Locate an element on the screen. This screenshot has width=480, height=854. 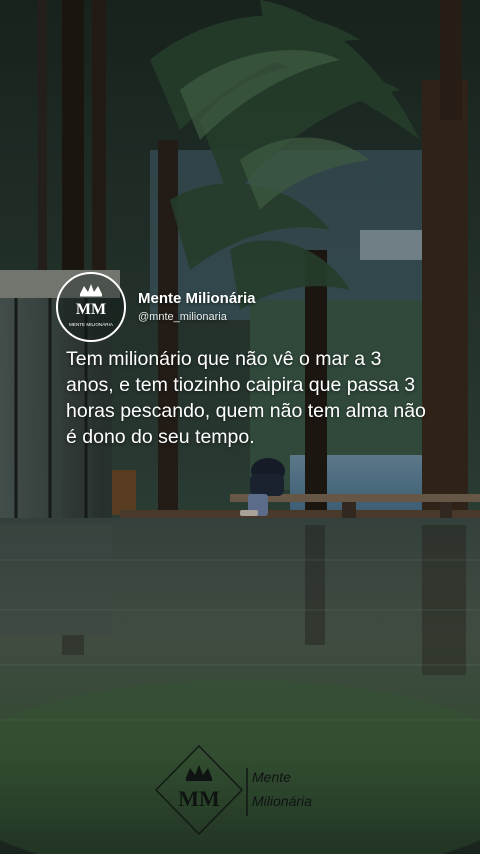
avatar: MM MENTE MILIONÁRIA is located at coordinates (91, 307).